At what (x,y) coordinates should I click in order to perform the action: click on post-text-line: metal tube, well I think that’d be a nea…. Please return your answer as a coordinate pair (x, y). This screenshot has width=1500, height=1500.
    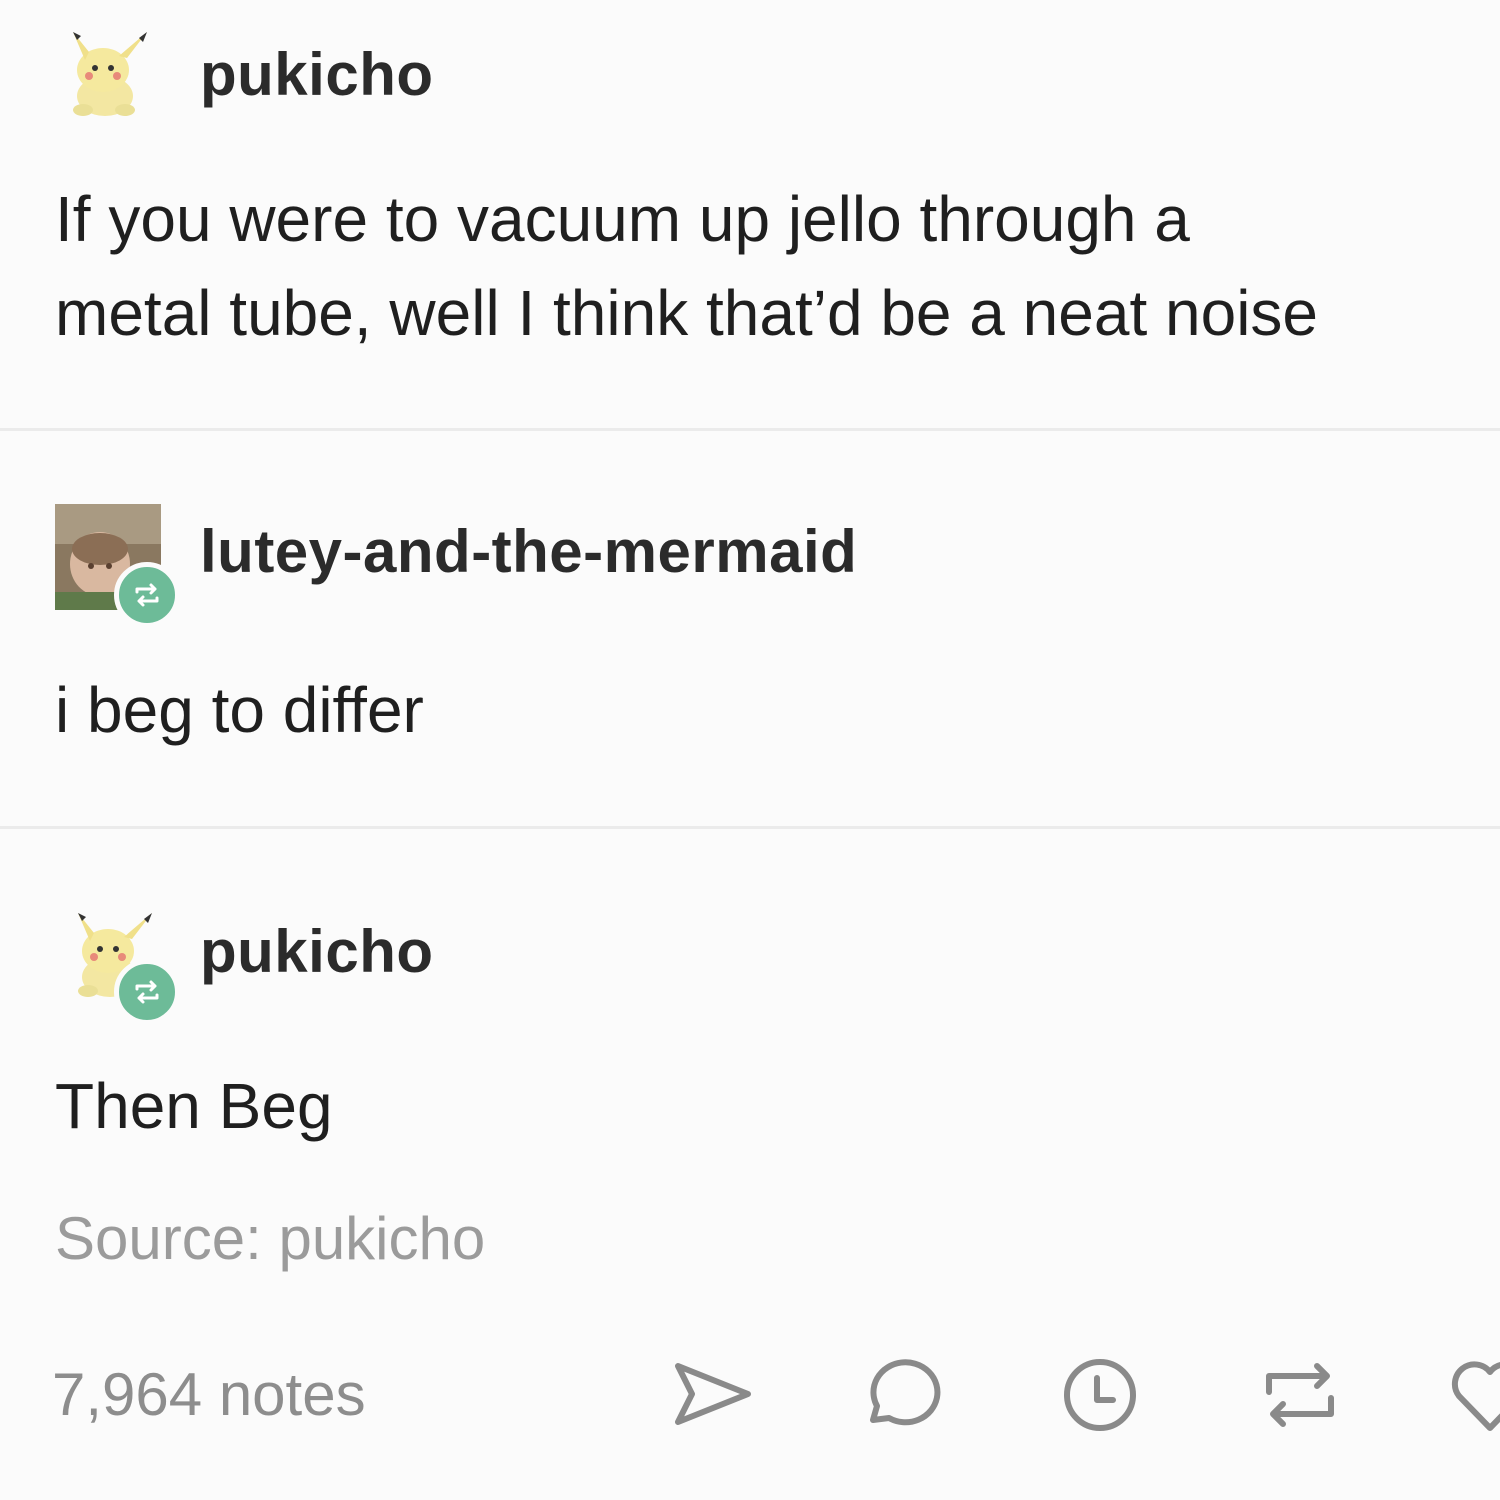
    Looking at the image, I should click on (686, 313).